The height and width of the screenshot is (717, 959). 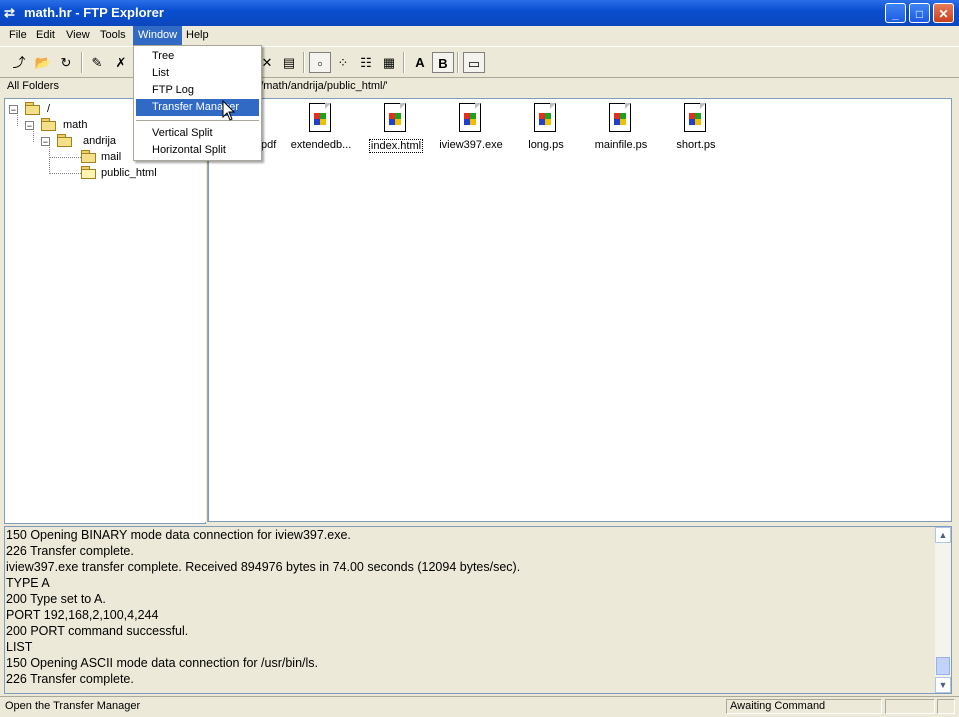 I want to click on file-item: mainfile.ps, so click(x=621, y=125).